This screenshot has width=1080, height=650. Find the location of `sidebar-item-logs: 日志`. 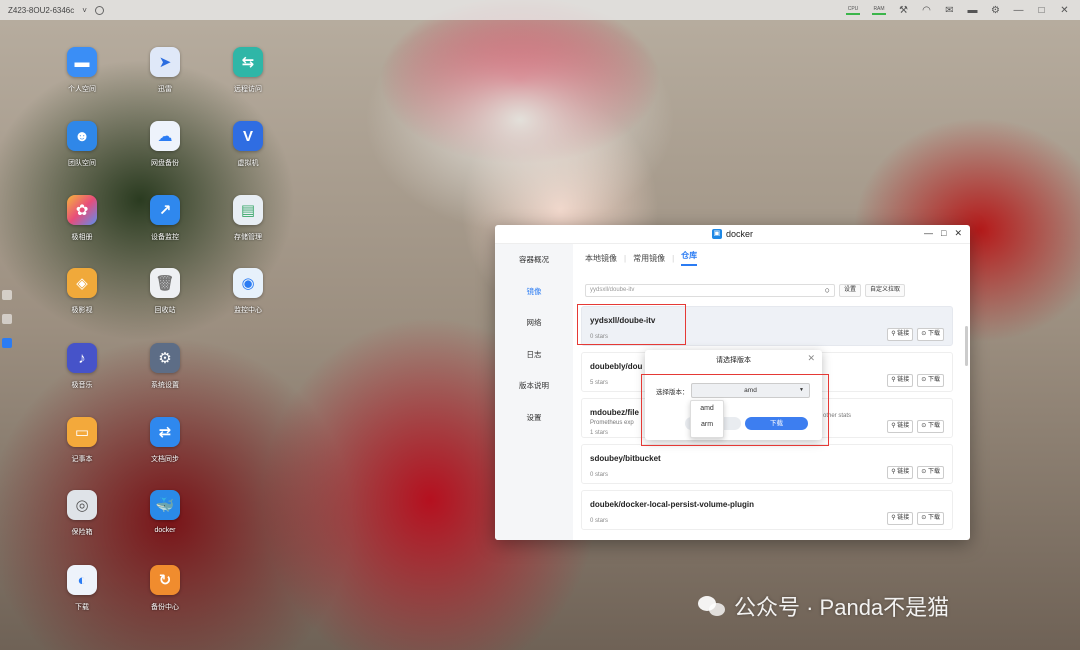

sidebar-item-logs: 日志 is located at coordinates (534, 355).